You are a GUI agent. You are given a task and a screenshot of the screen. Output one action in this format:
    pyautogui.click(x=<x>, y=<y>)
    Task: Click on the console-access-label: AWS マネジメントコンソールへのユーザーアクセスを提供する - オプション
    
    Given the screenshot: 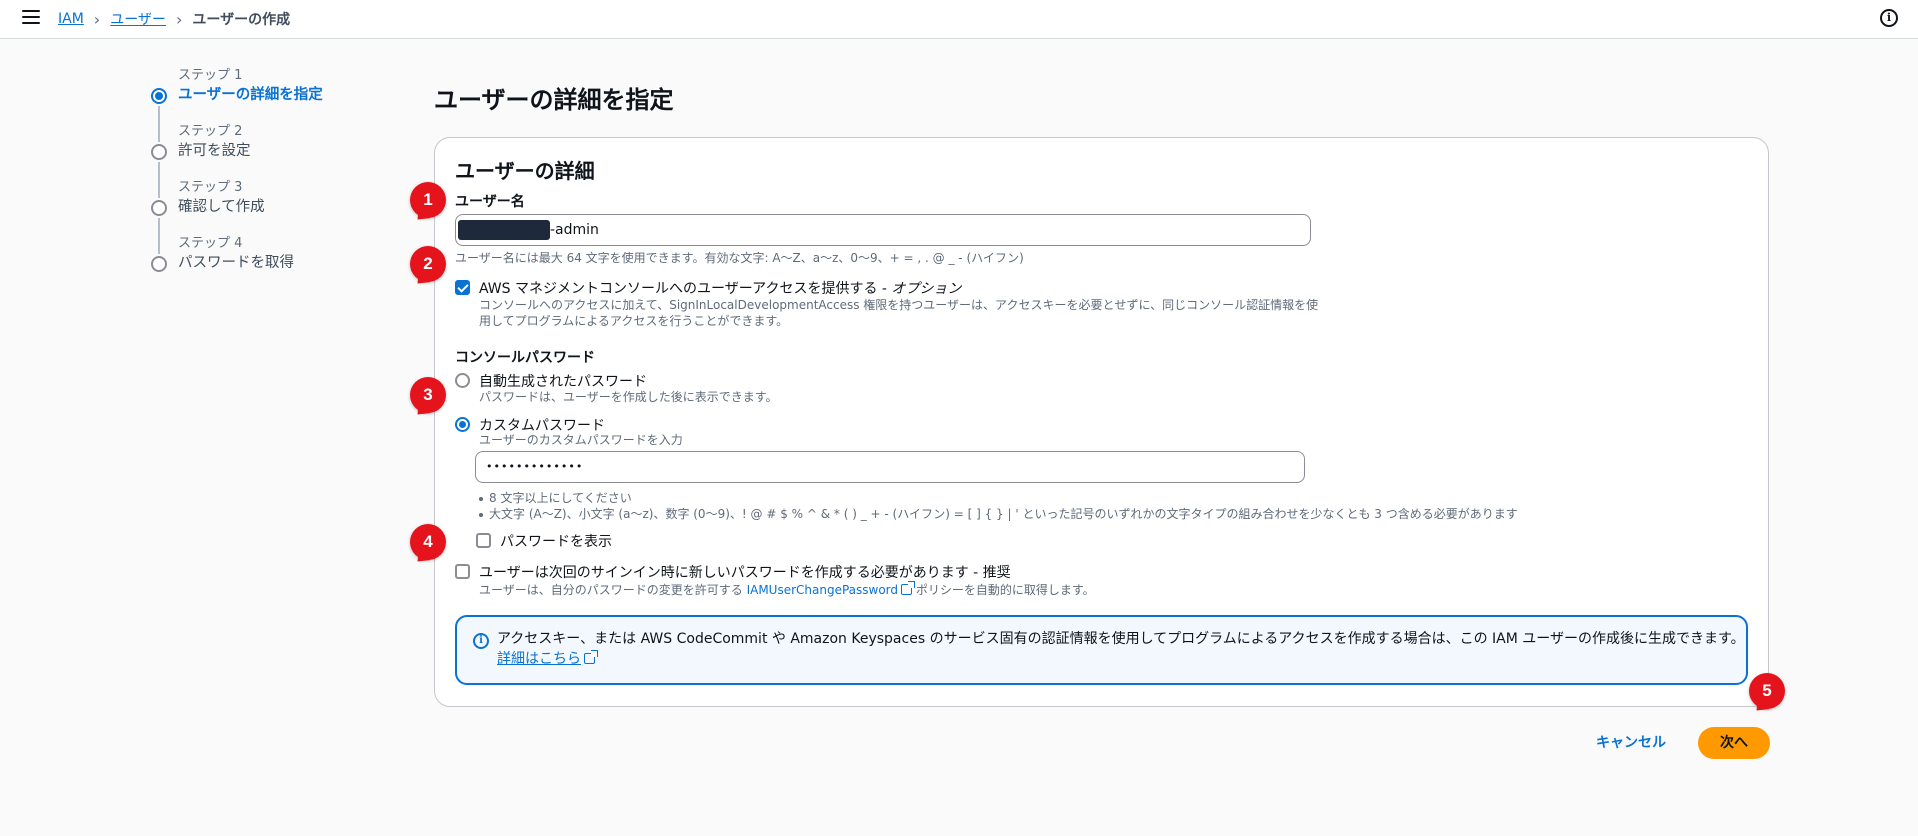 What is the action you would take?
    pyautogui.click(x=720, y=288)
    